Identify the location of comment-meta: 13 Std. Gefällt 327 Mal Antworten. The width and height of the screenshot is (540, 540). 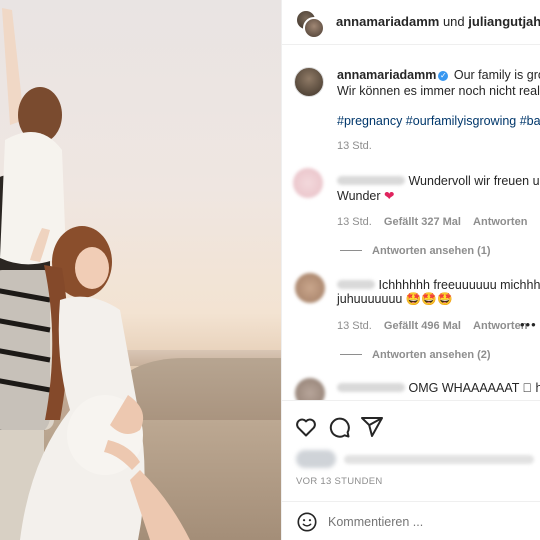
(436, 222).